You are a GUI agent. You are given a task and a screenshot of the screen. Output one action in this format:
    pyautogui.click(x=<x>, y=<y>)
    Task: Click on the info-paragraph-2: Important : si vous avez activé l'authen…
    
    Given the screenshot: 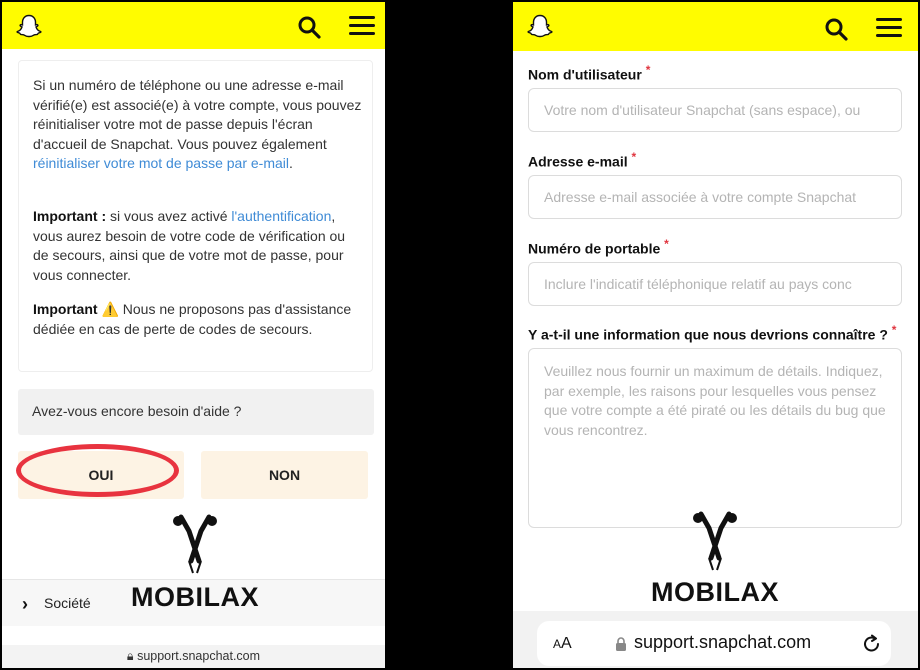 What is the action you would take?
    pyautogui.click(x=189, y=245)
    